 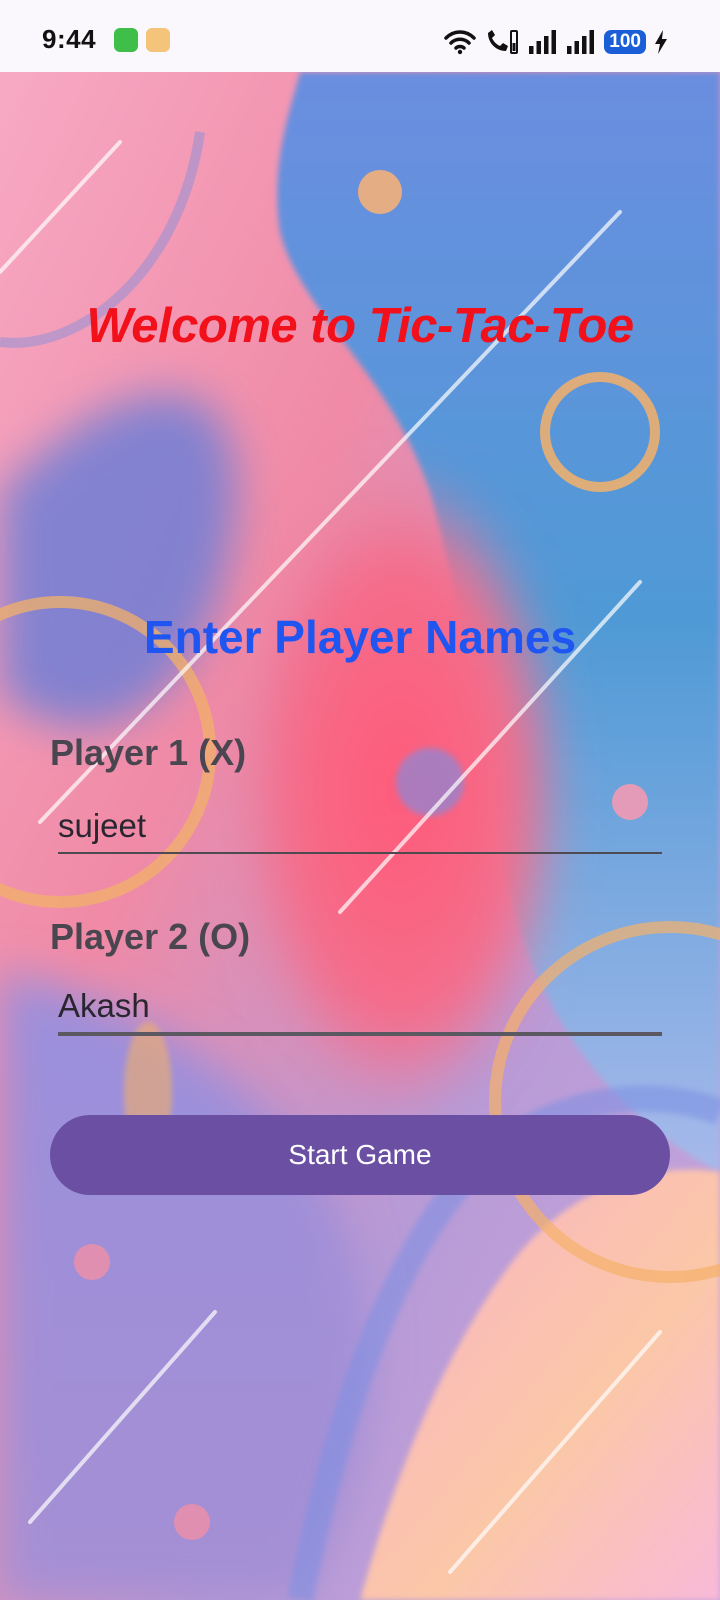 What do you see at coordinates (148, 752) in the screenshot?
I see `player1-label: Player 1 (X)` at bounding box center [148, 752].